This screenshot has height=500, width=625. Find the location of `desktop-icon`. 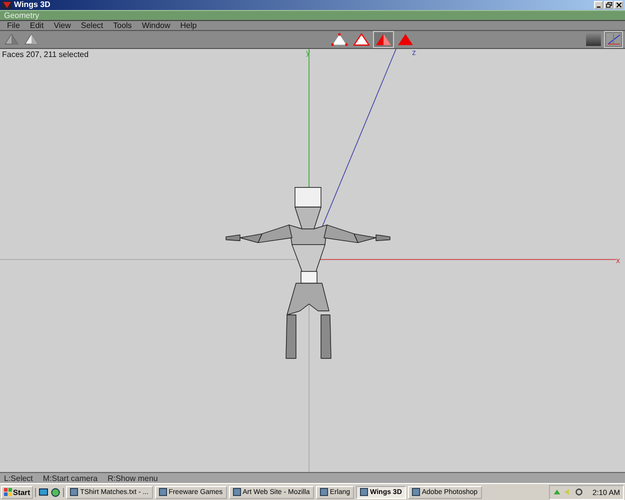

desktop-icon is located at coordinates (43, 492).